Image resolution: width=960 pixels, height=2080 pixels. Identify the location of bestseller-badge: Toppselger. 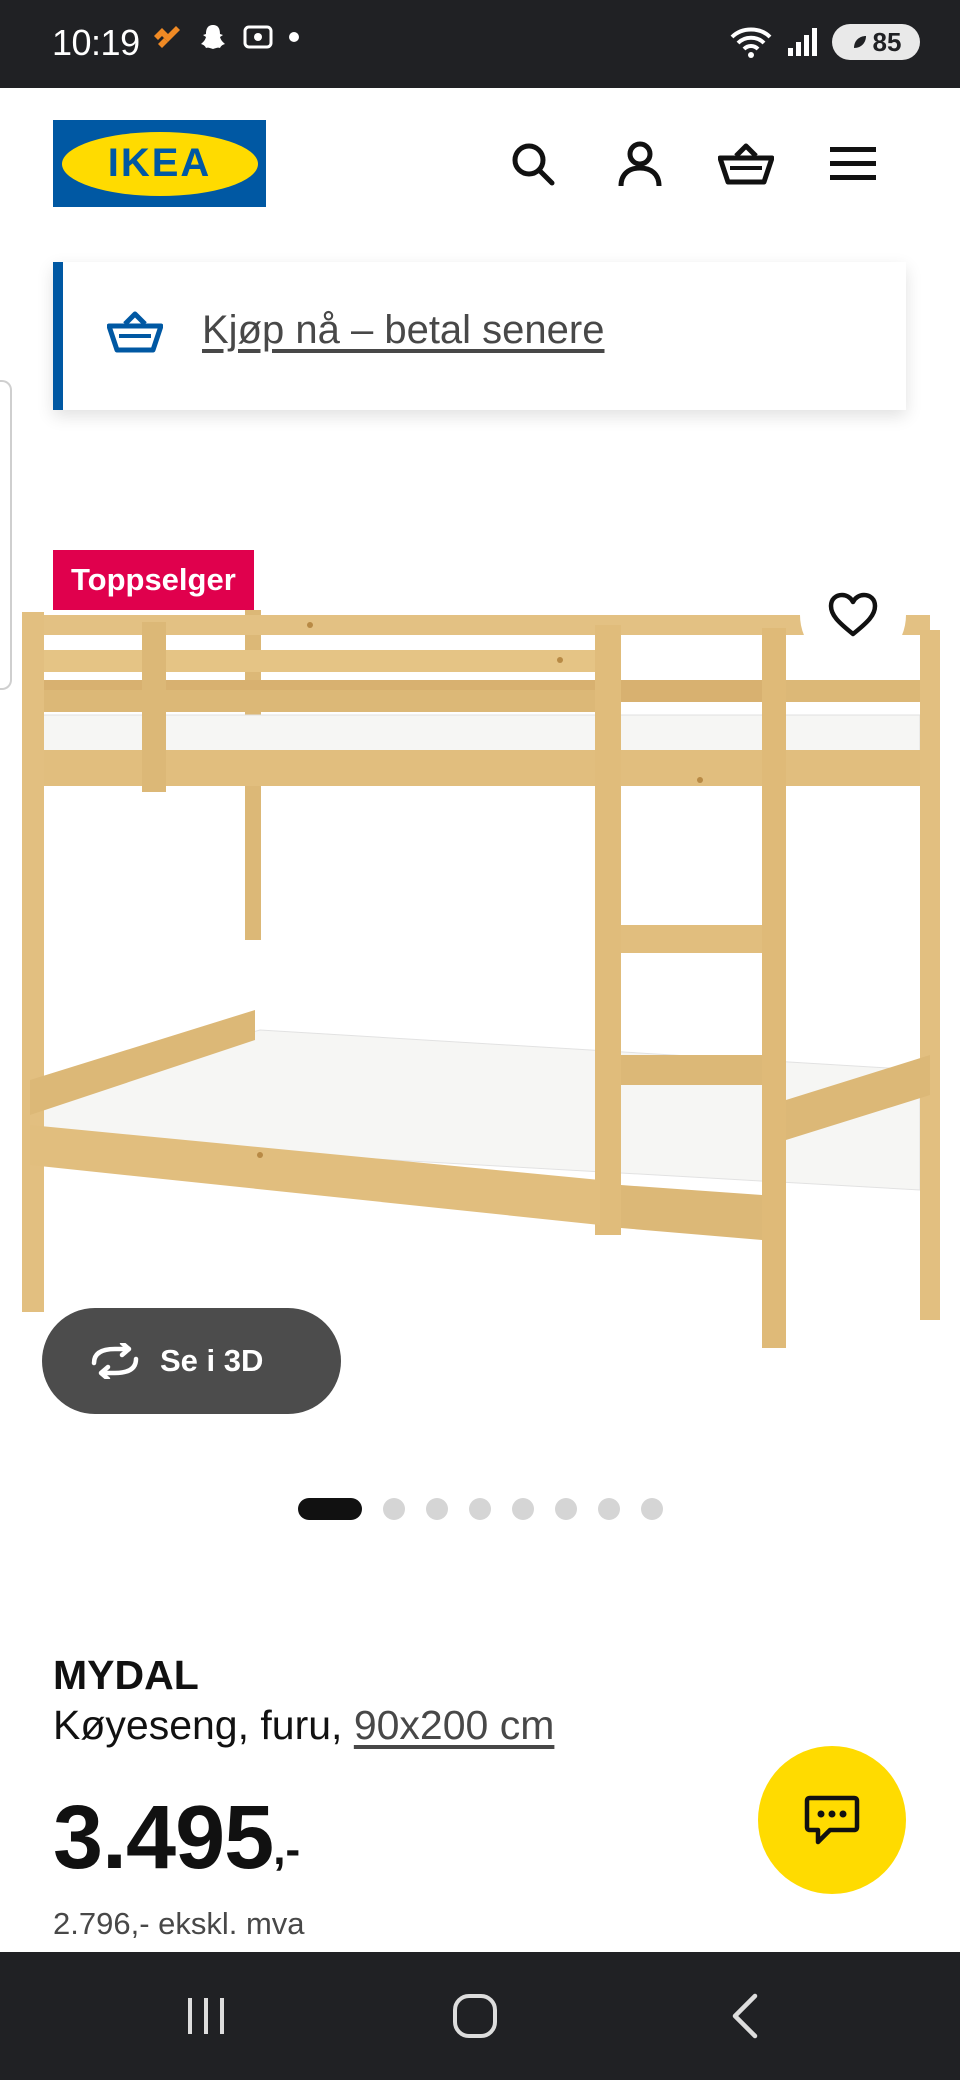
(153, 580).